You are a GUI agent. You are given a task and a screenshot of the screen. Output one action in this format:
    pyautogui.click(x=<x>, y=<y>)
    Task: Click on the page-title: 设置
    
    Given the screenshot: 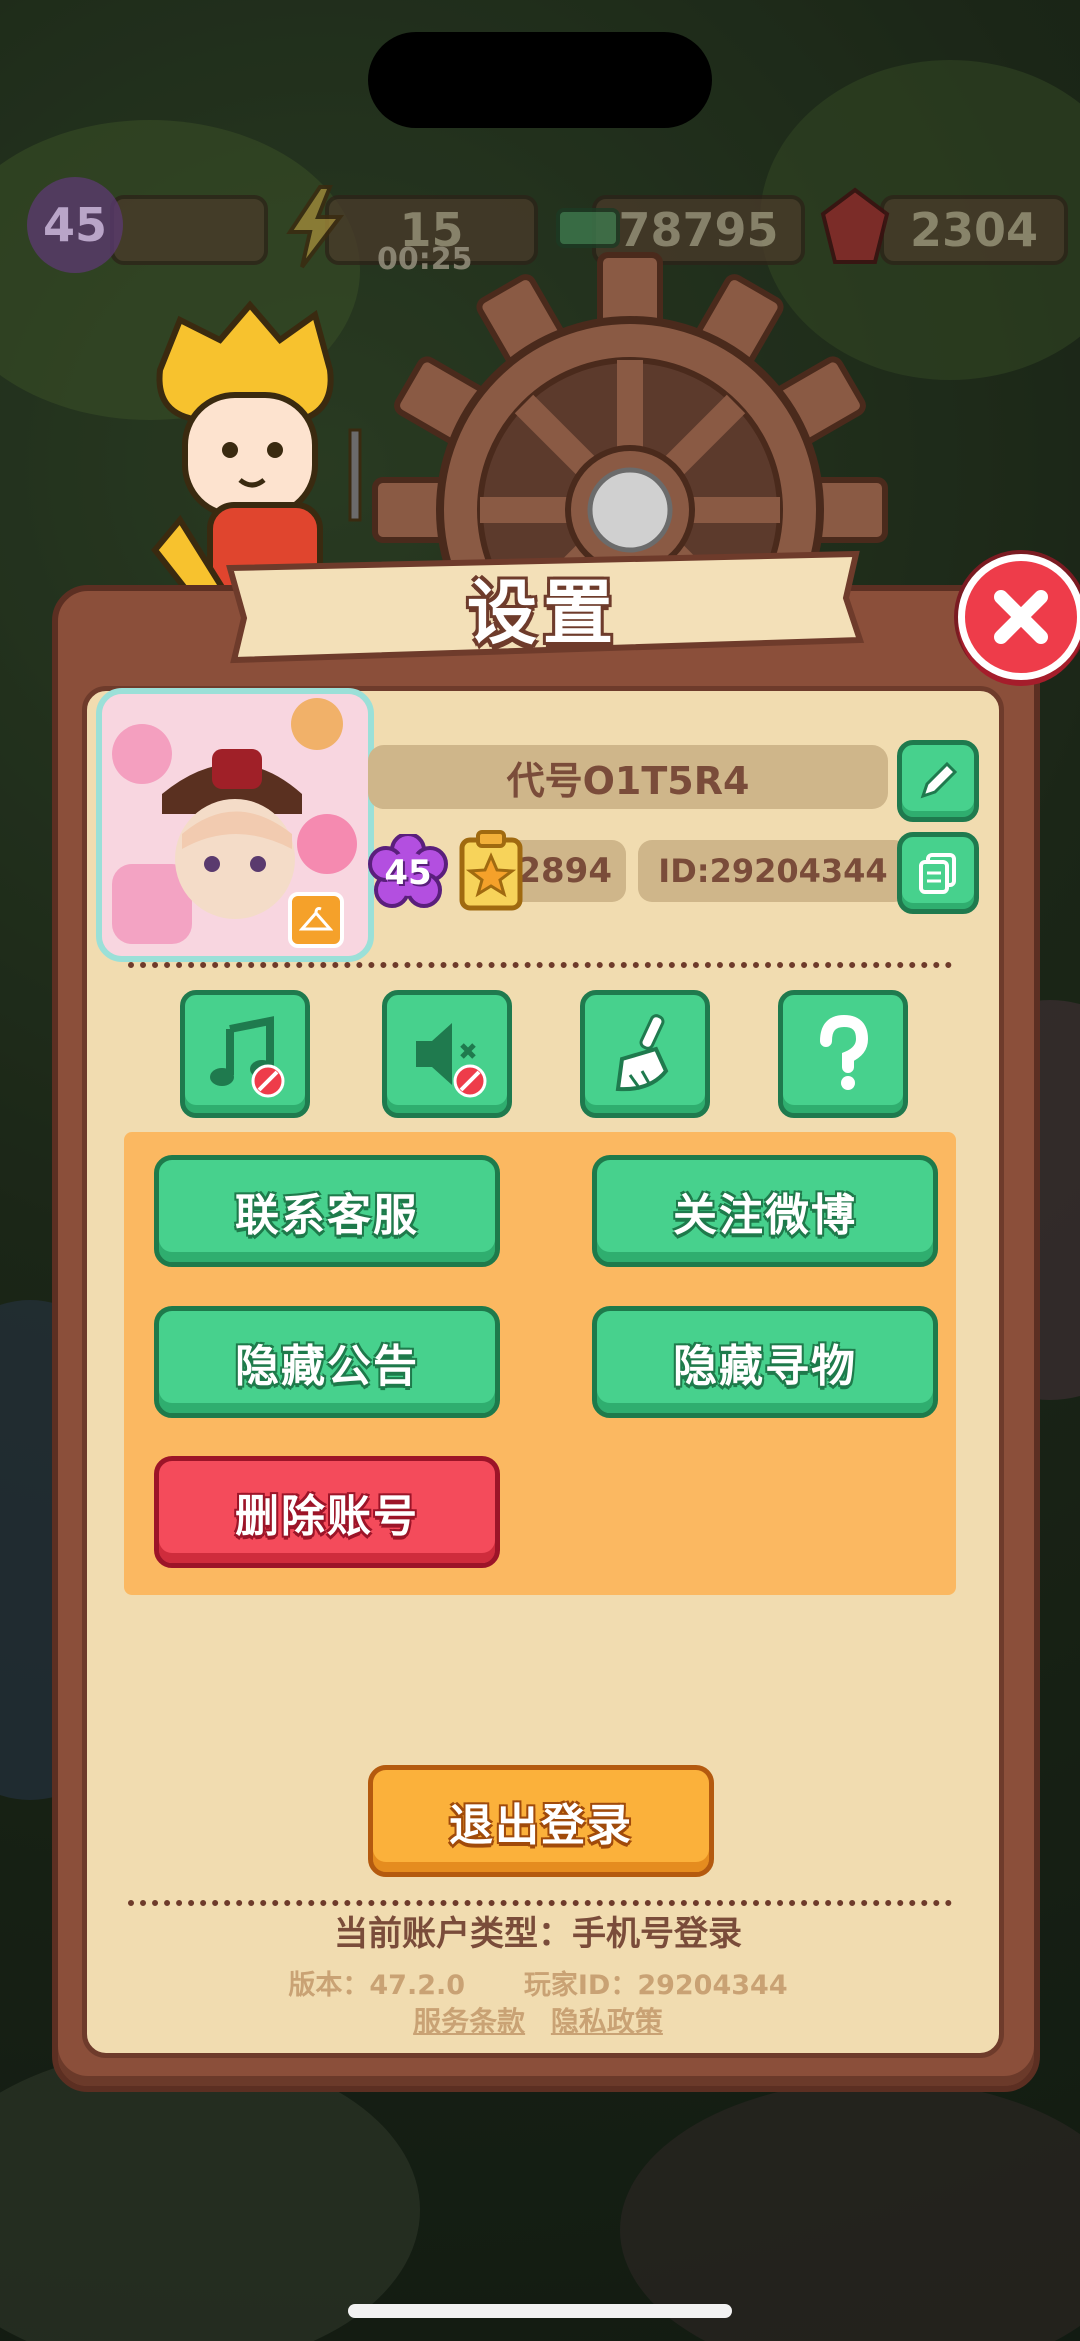 What is the action you would take?
    pyautogui.click(x=543, y=612)
    